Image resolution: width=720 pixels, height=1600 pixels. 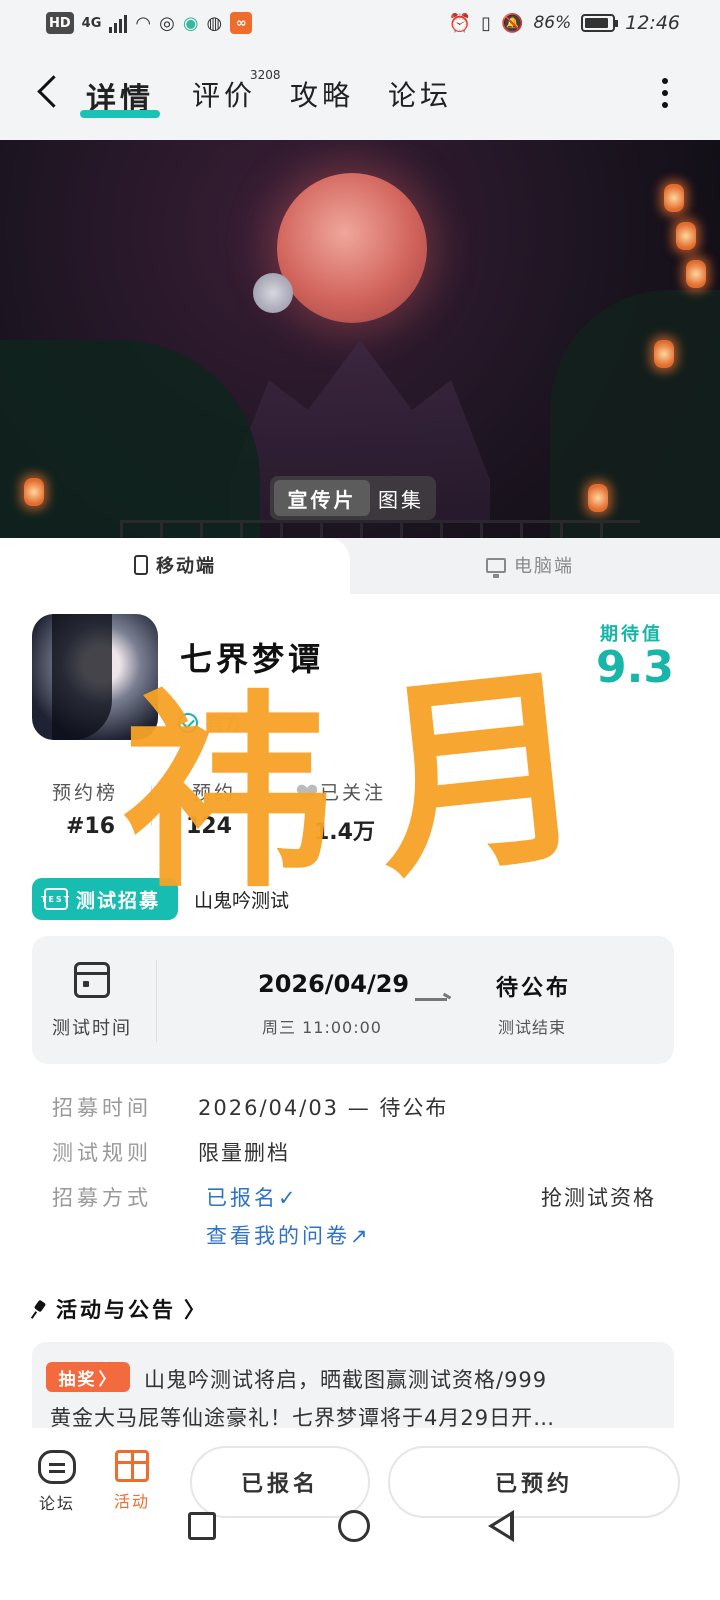 I want to click on pin-icon, so click(x=40, y=1309).